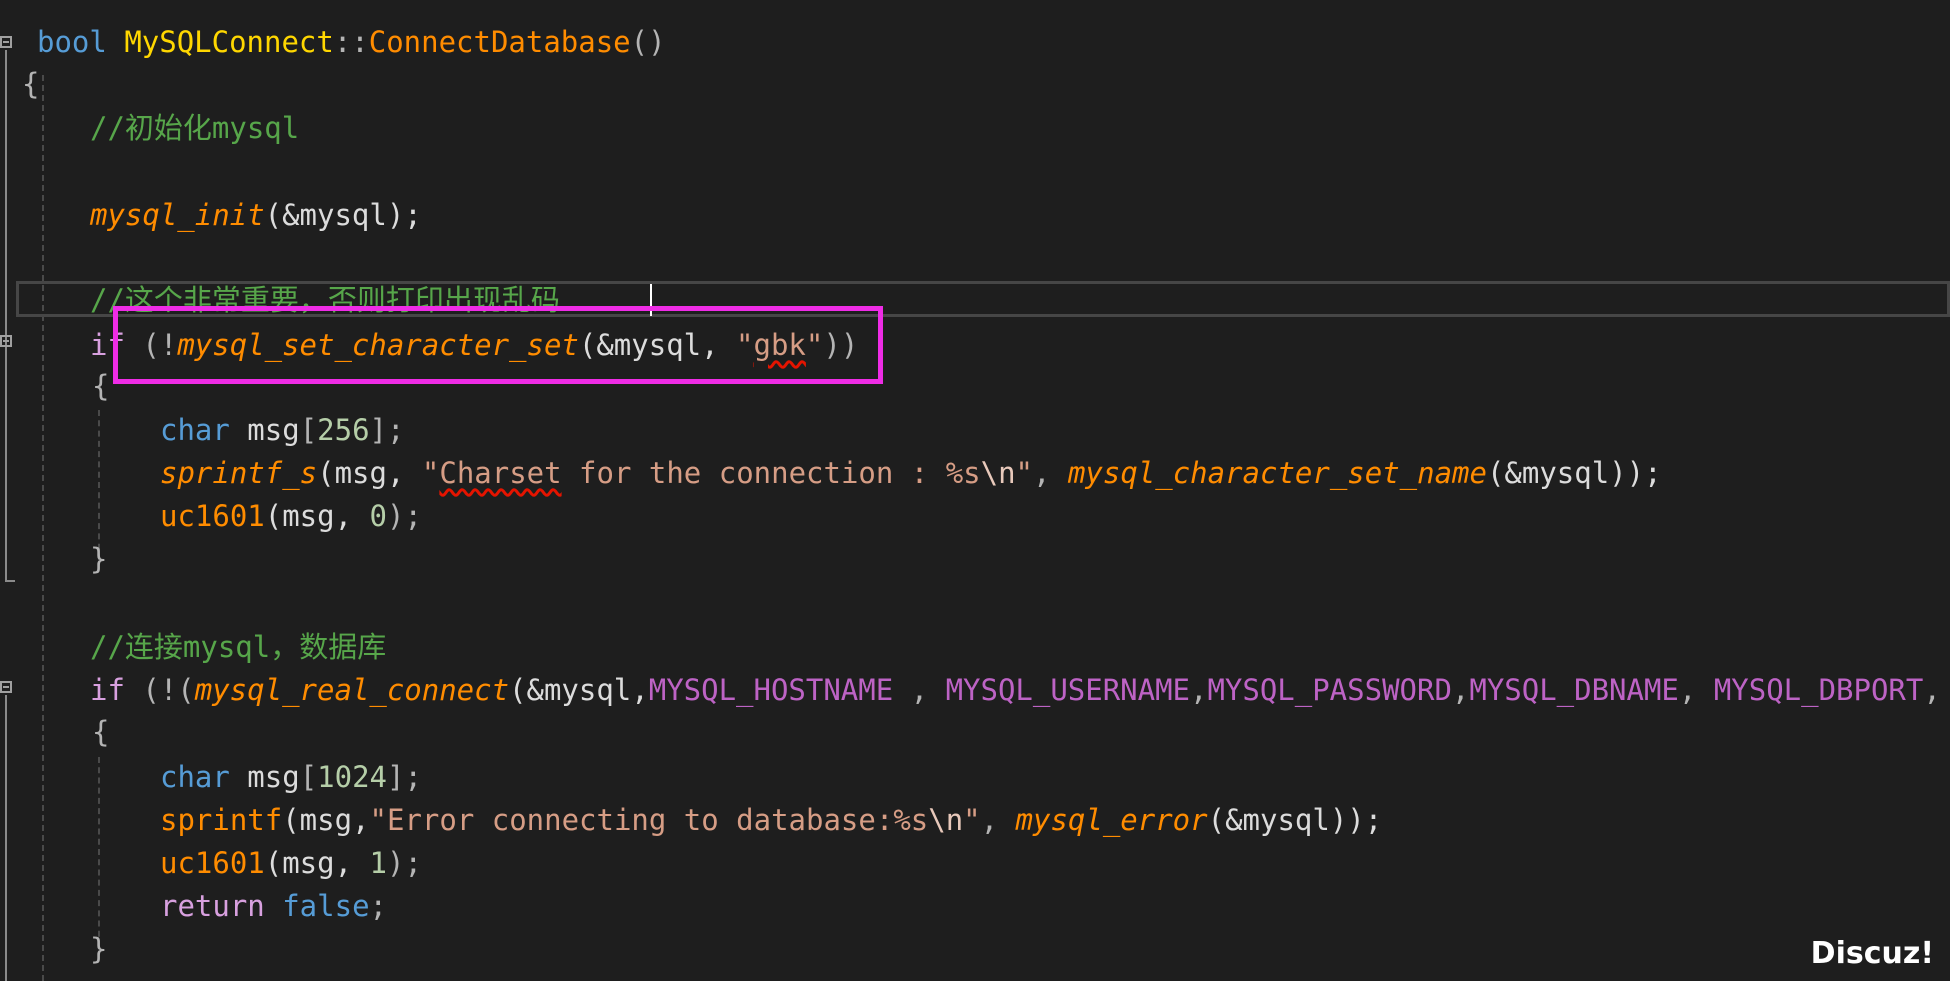 The height and width of the screenshot is (981, 1950). Describe the element at coordinates (15, 490) in the screenshot. I see `fold-gutter` at that location.